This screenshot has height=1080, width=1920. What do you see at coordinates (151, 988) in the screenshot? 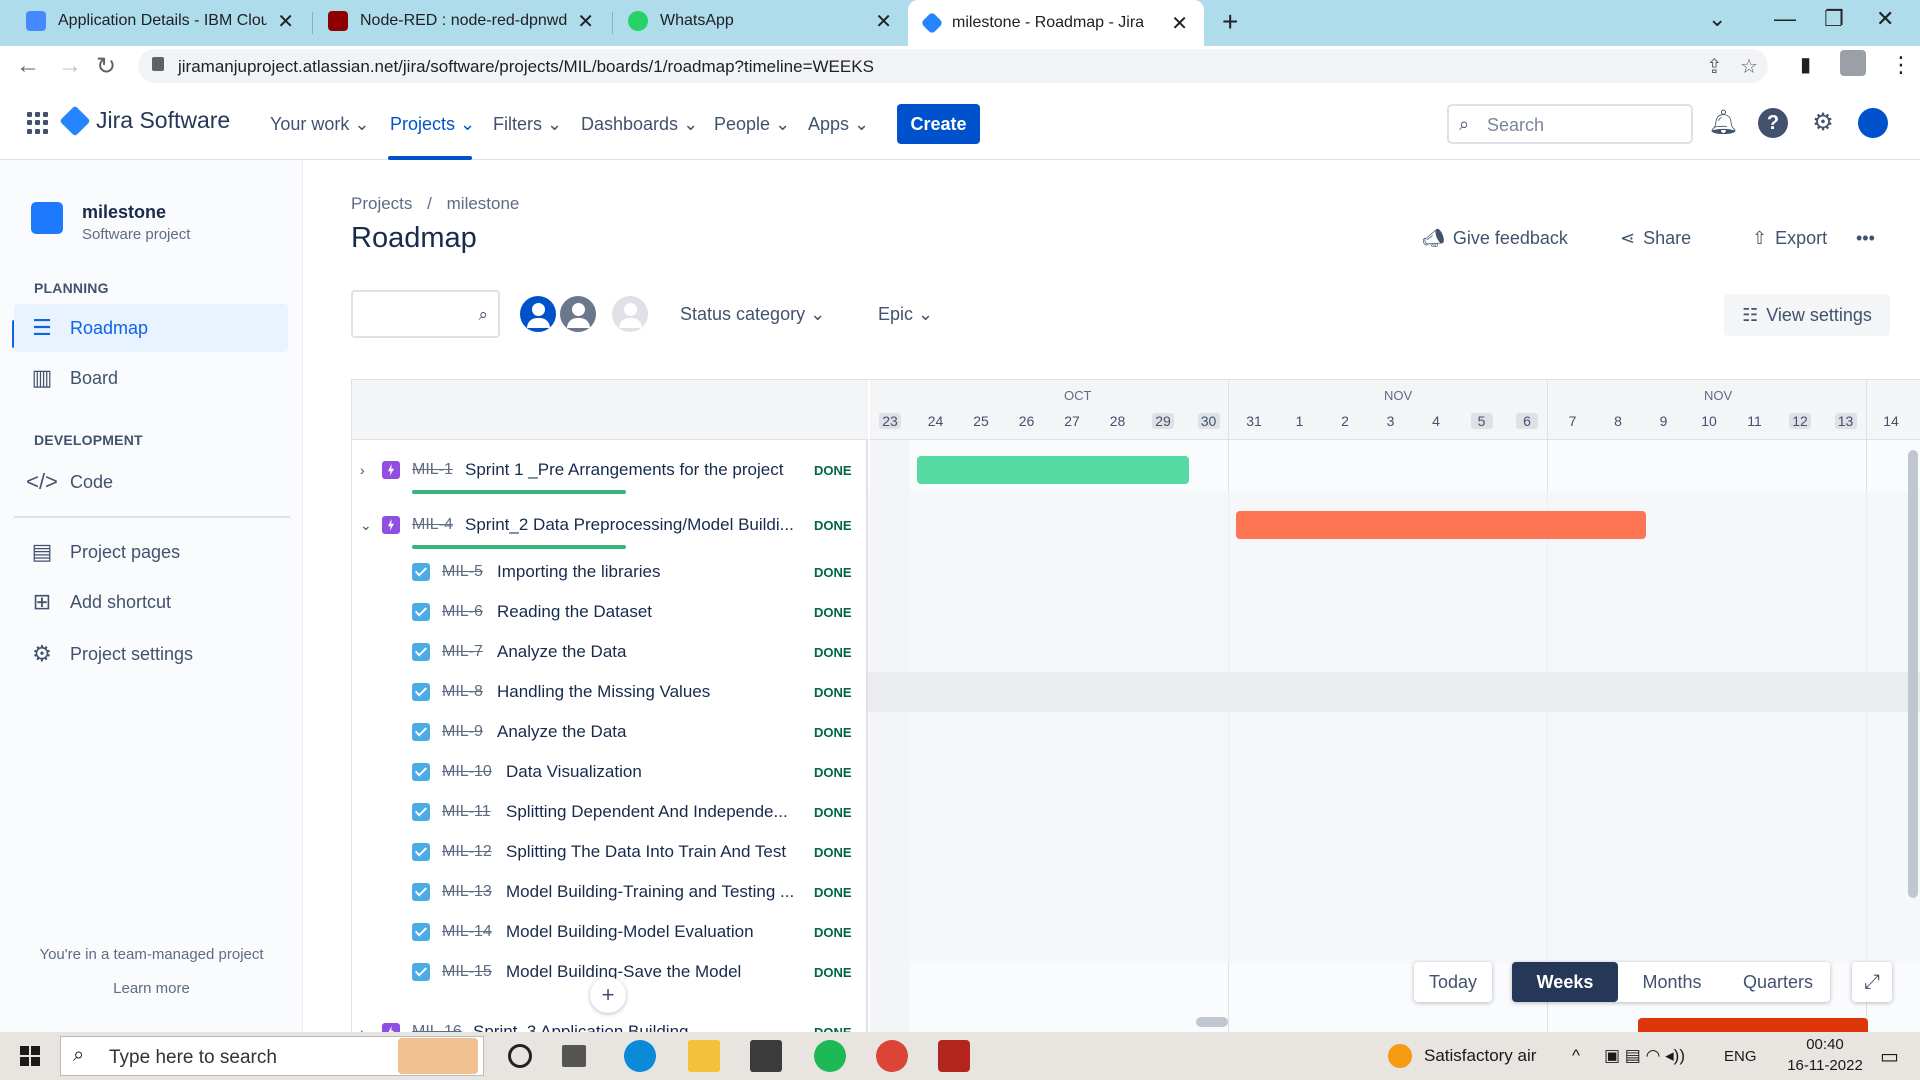
I see `learn-more-link: Learn more` at bounding box center [151, 988].